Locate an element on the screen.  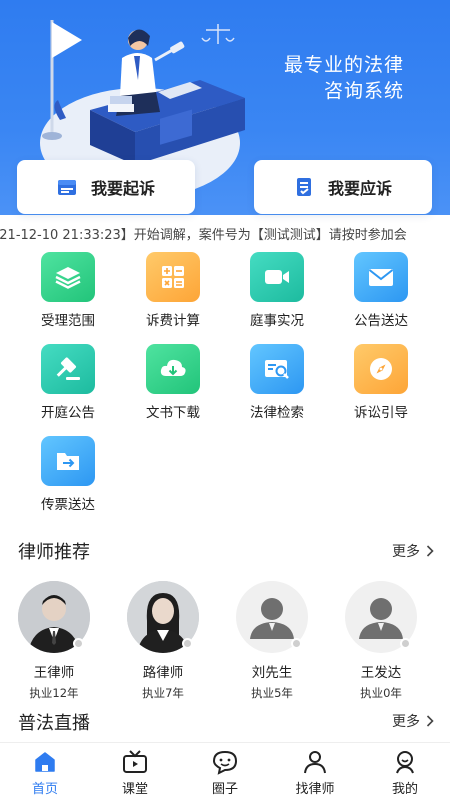
smile-user-icon is located at coordinates (405, 762).